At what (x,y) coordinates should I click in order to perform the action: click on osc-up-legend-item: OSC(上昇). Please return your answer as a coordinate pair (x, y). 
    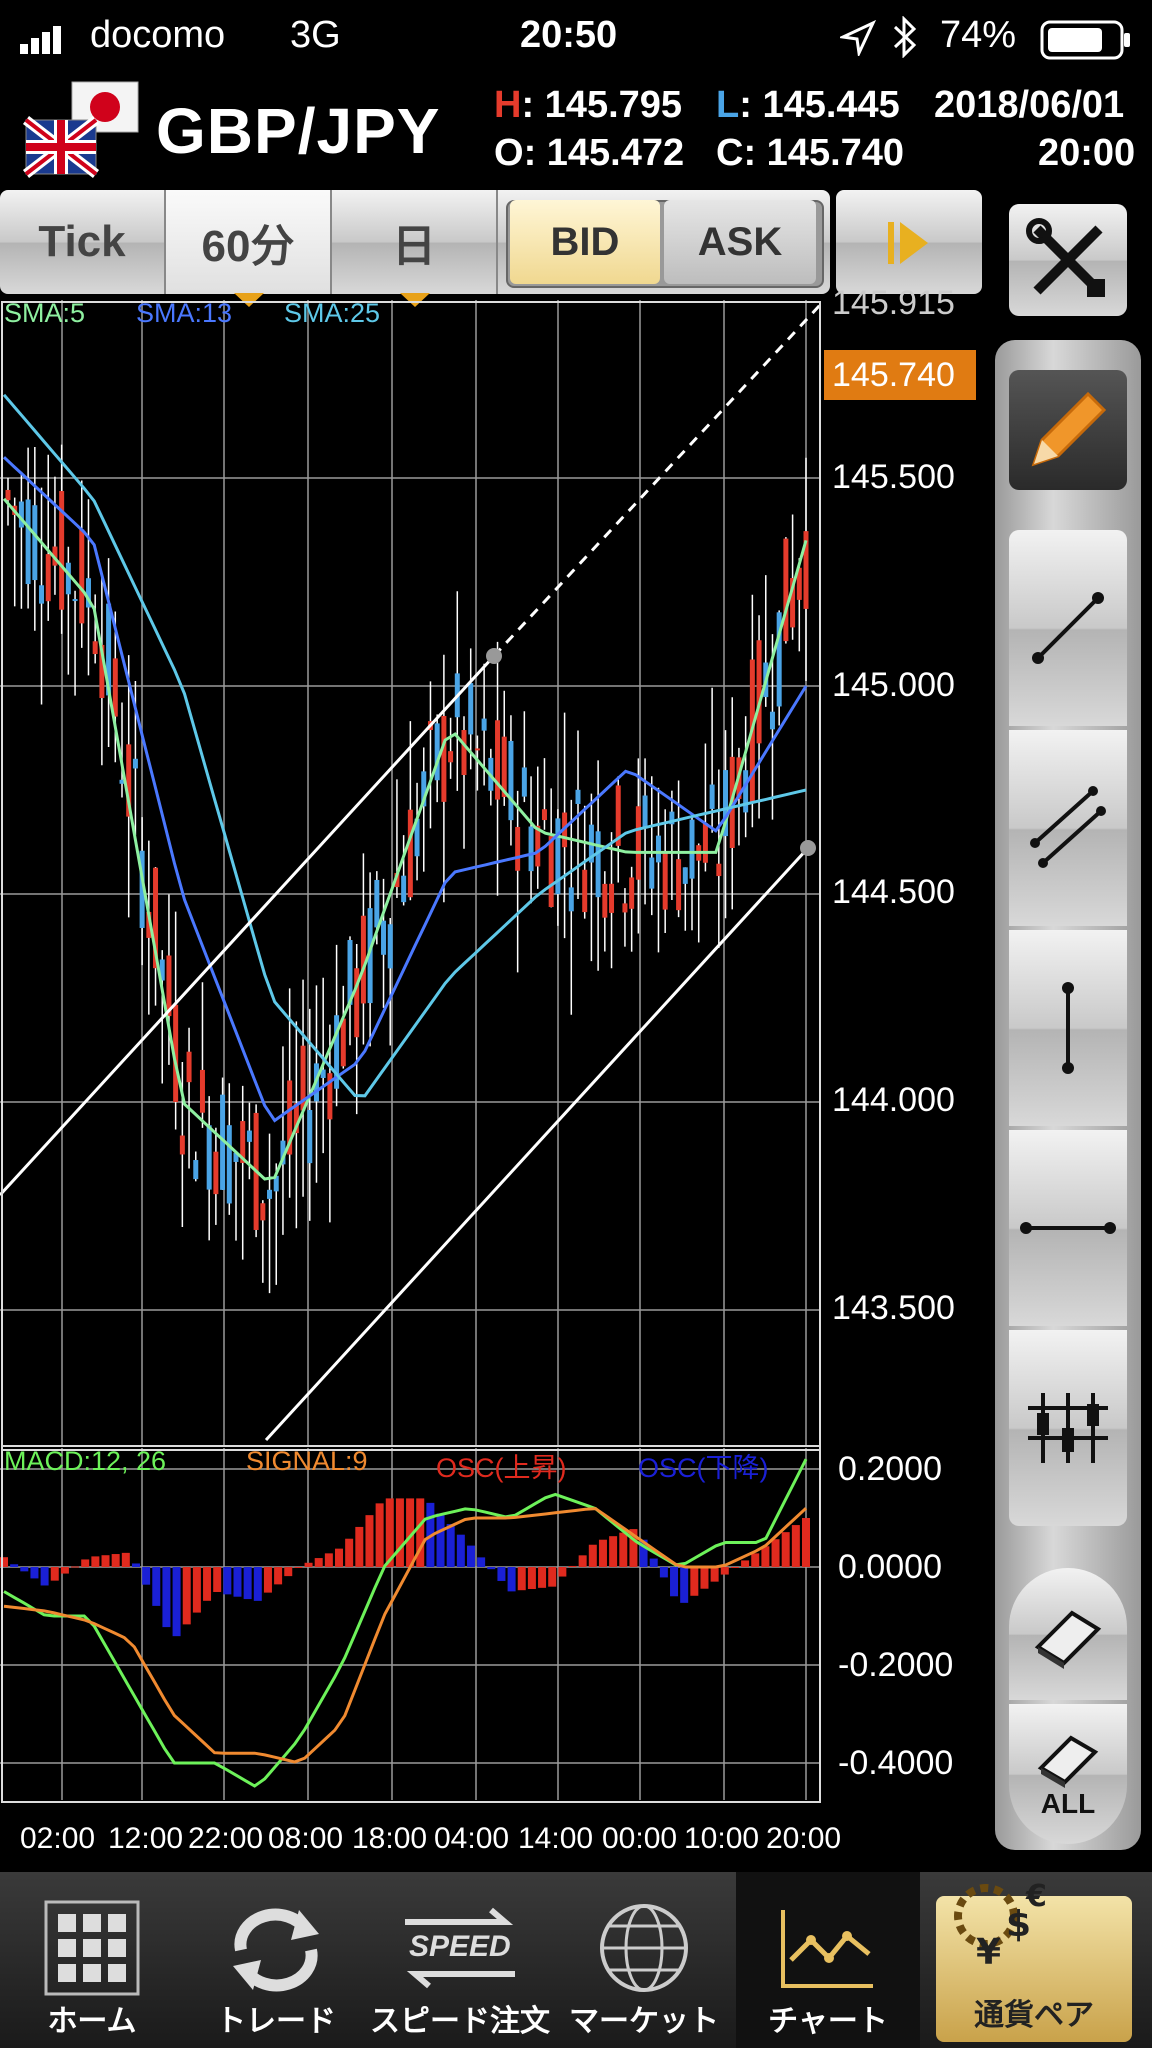
    Looking at the image, I should click on (501, 1468).